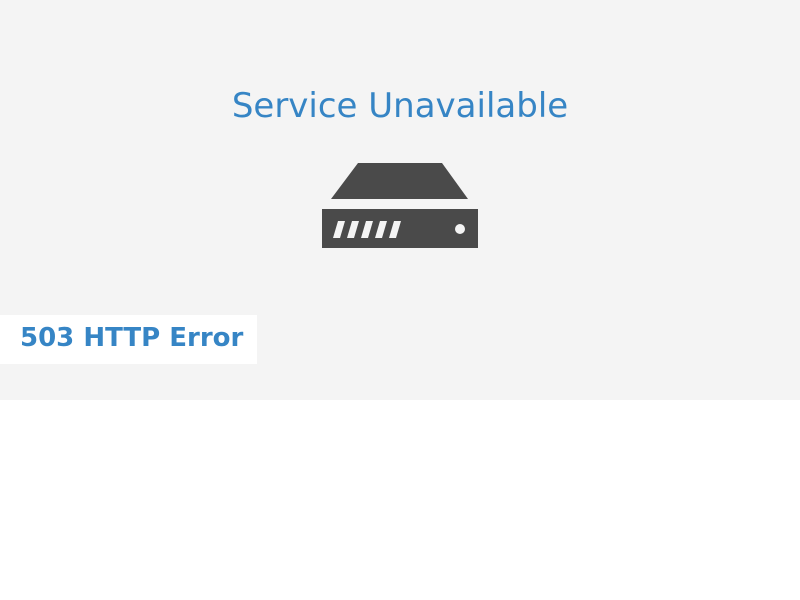 The height and width of the screenshot is (600, 800). I want to click on error-code-label: 503 HTTP Error, so click(132, 338).